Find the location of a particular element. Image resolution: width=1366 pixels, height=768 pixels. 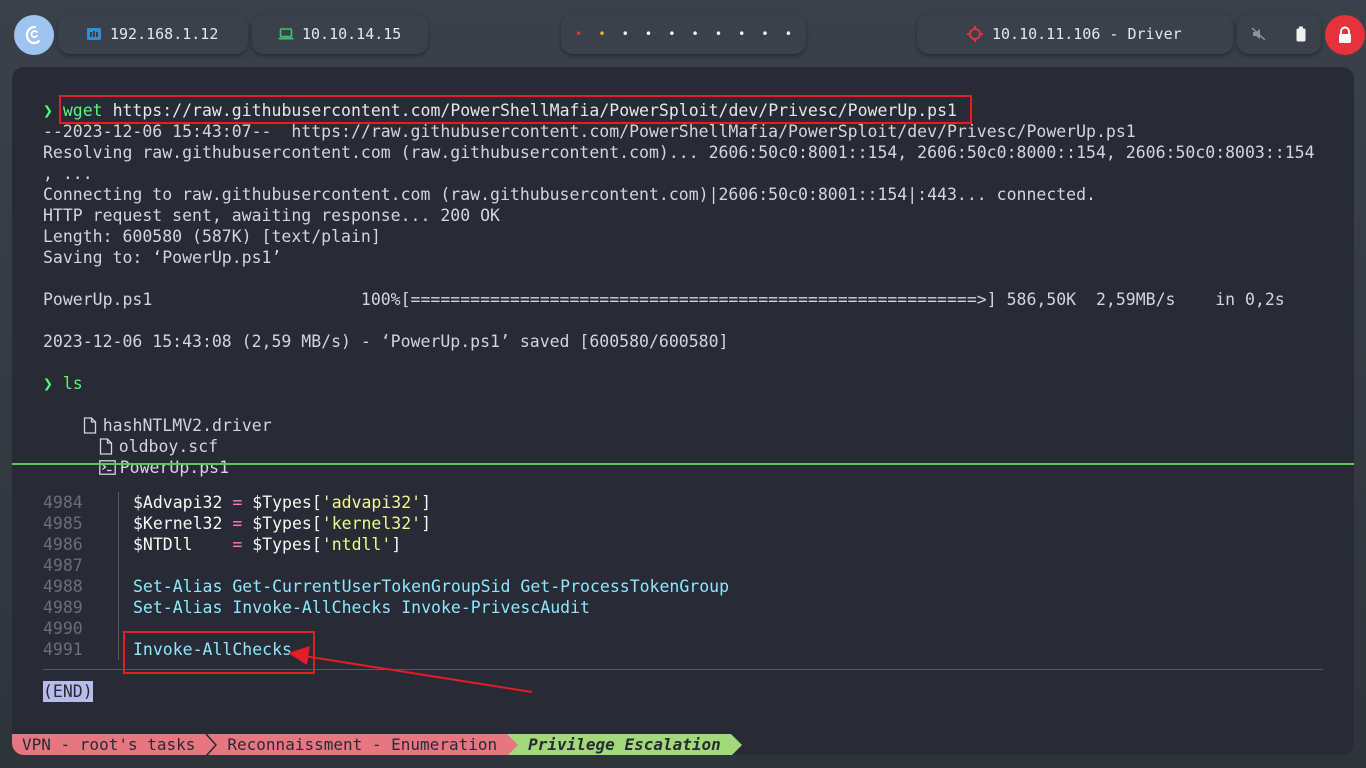

battery-icon is located at coordinates (1301, 34).